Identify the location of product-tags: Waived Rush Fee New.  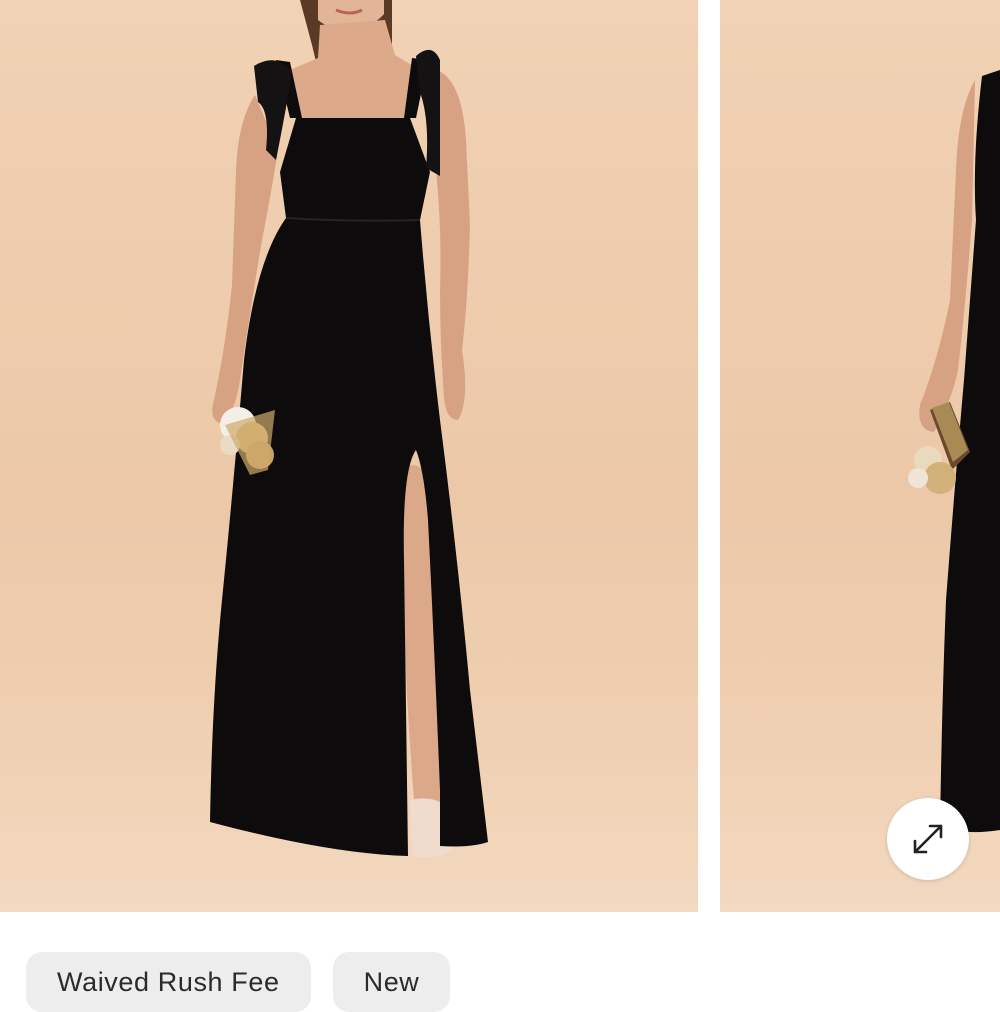
(238, 982).